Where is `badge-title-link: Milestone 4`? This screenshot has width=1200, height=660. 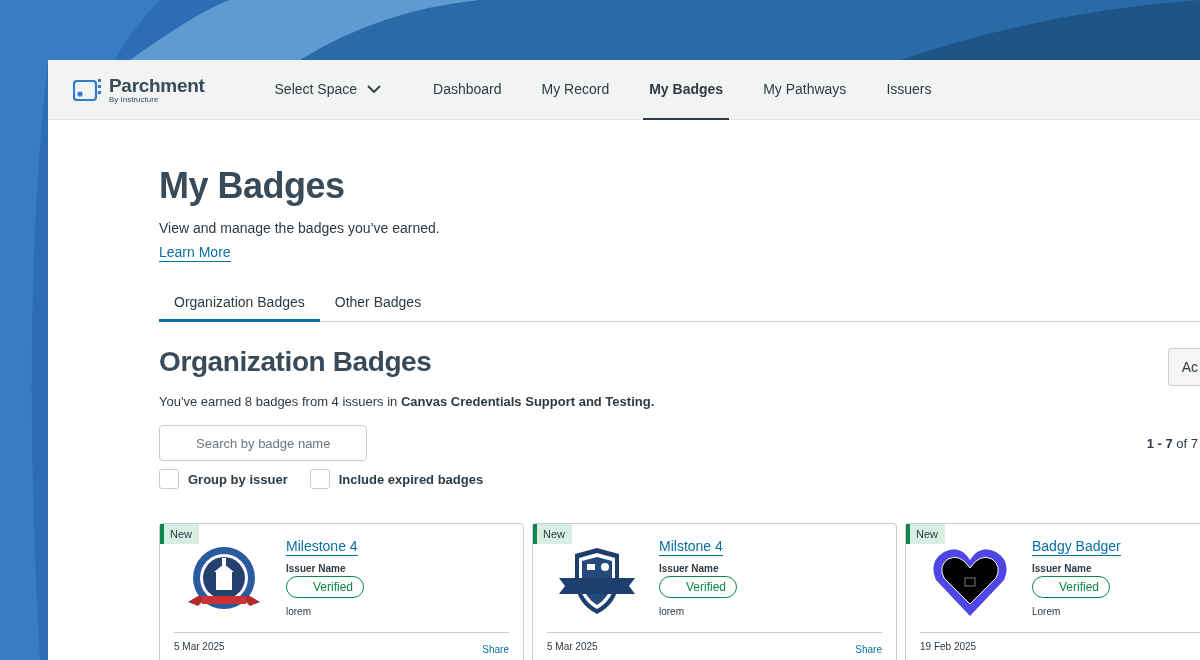 badge-title-link: Milestone 4 is located at coordinates (322, 547).